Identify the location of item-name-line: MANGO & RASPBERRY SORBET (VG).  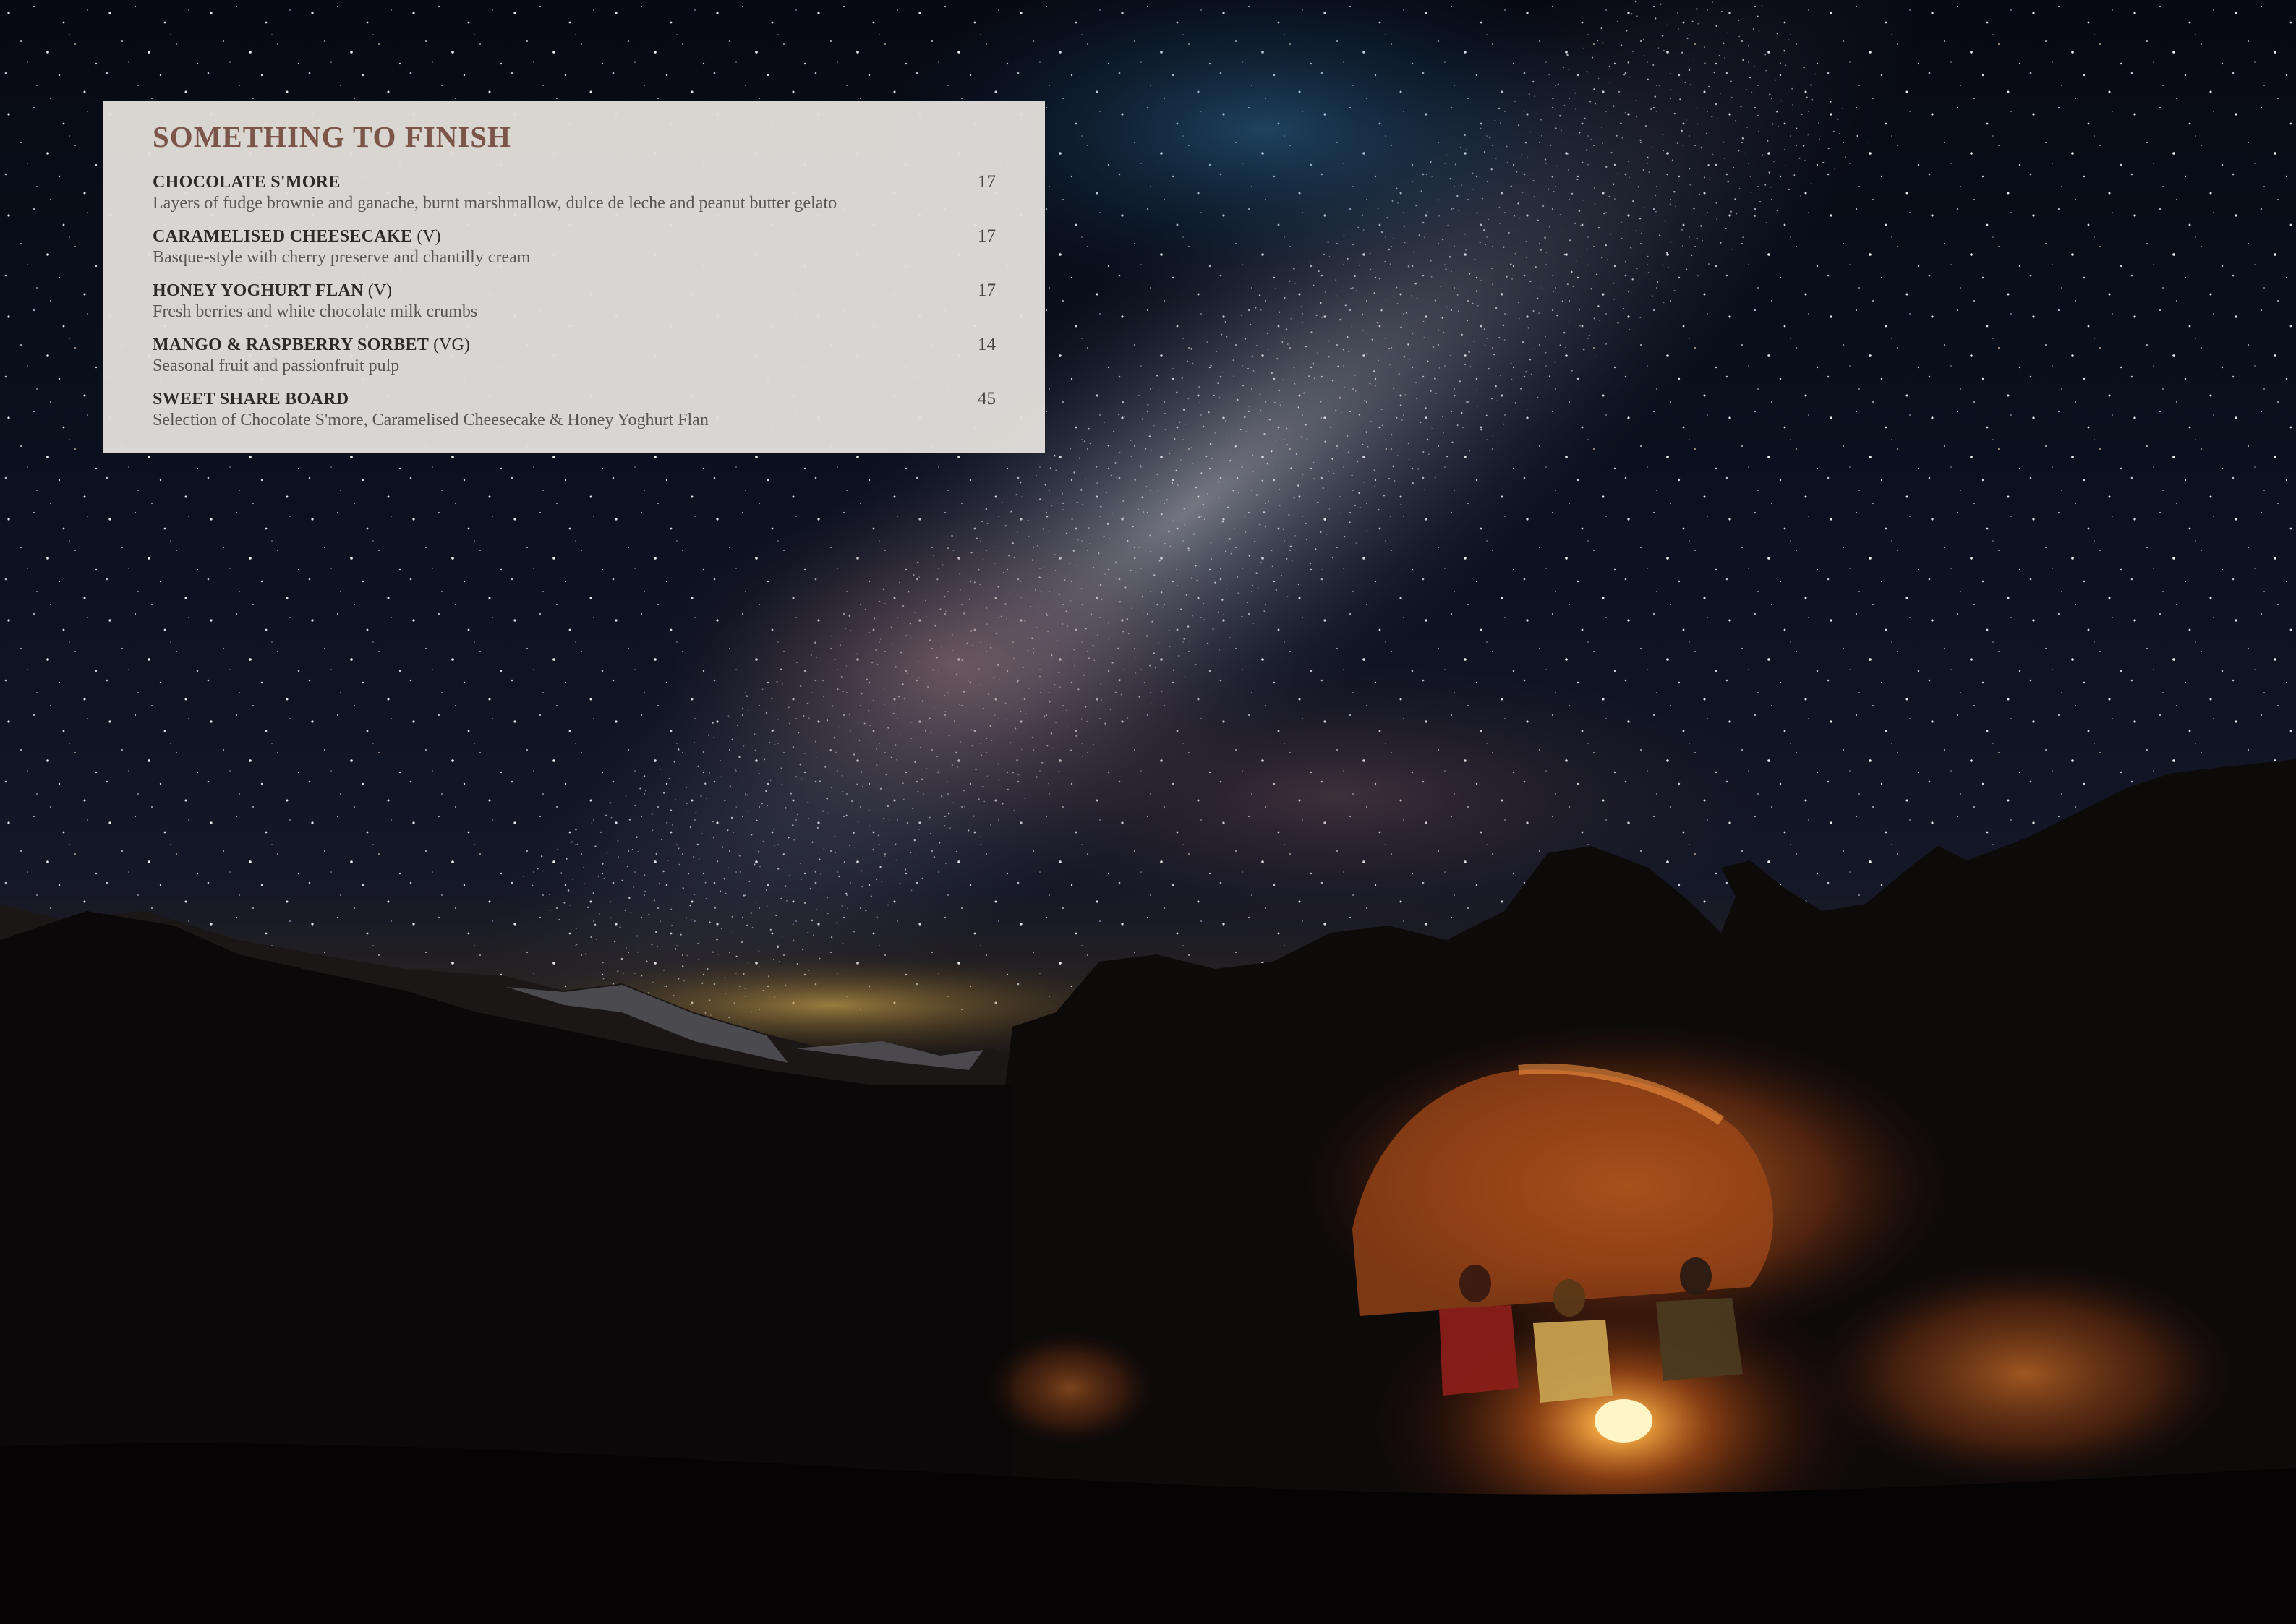
(574, 345).